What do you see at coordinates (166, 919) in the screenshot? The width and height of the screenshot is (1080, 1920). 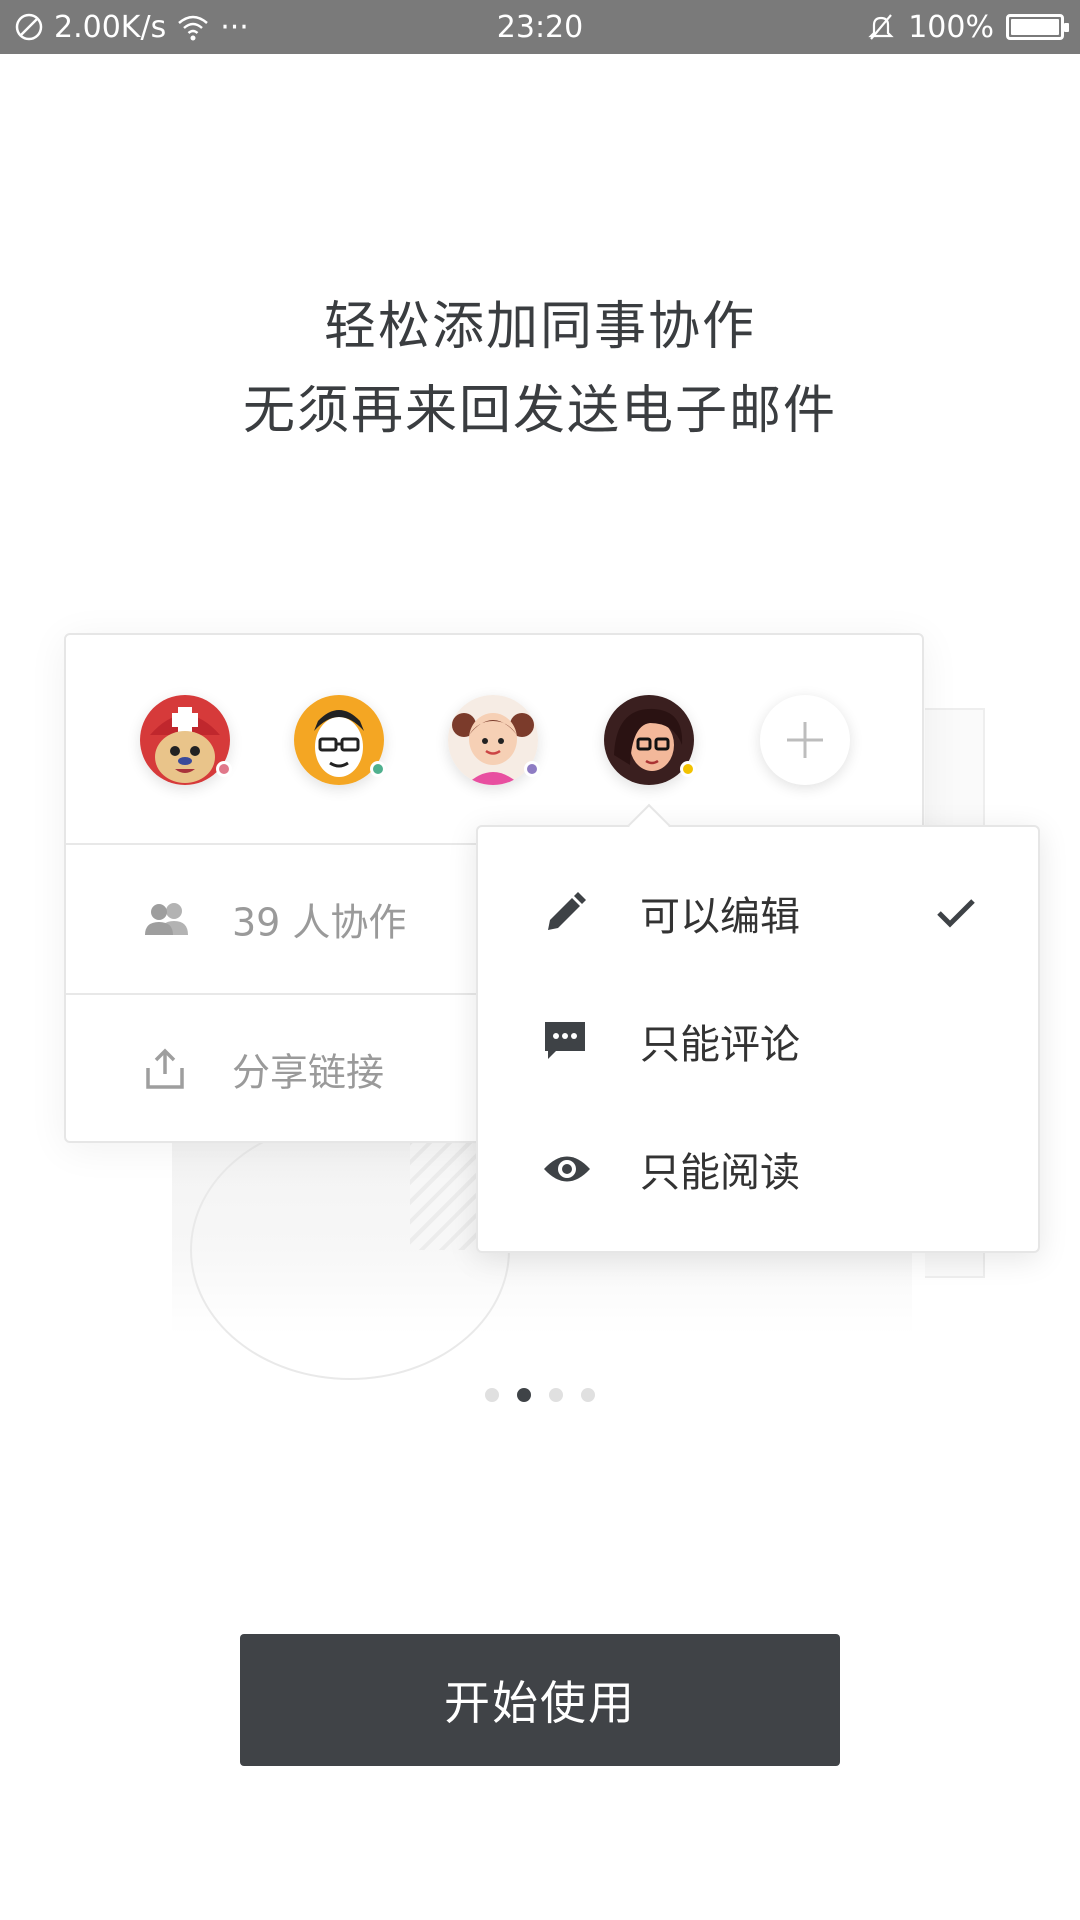 I see `people-icon` at bounding box center [166, 919].